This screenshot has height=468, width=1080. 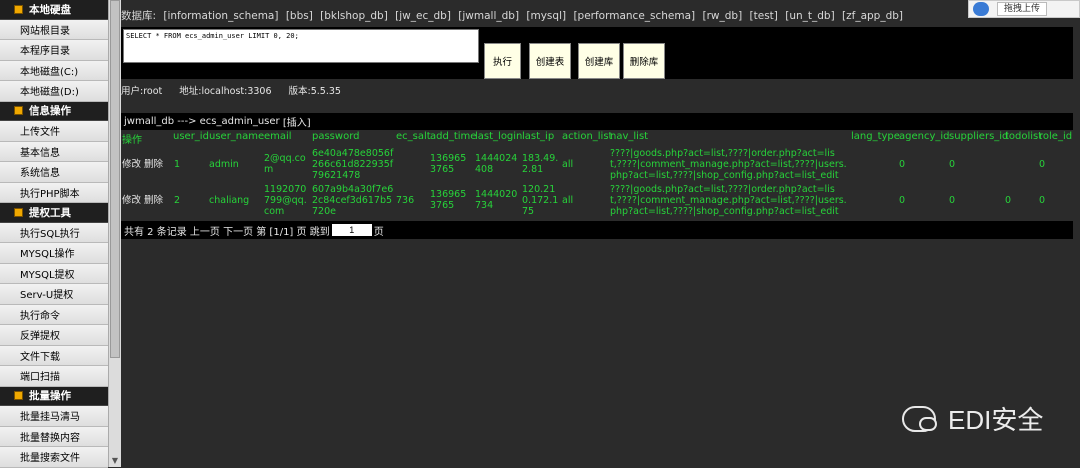 What do you see at coordinates (54, 131) in the screenshot?
I see `sidebar-item-upload: 上传文件` at bounding box center [54, 131].